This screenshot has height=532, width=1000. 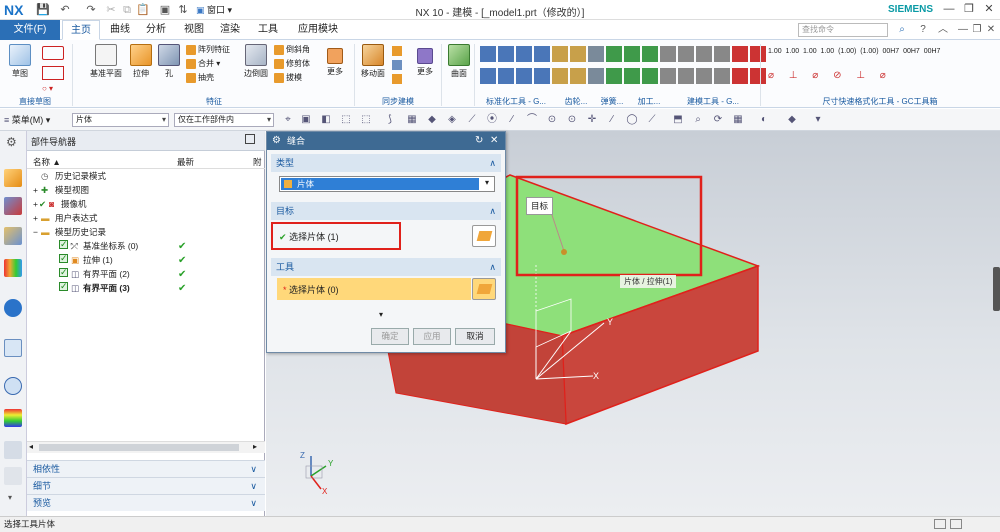 I want to click on dim-format-2: 1.00, so click(x=793, y=51).